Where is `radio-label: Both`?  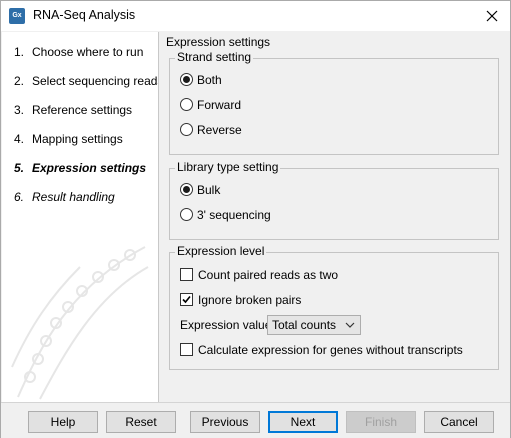
radio-label: Both is located at coordinates (209, 80).